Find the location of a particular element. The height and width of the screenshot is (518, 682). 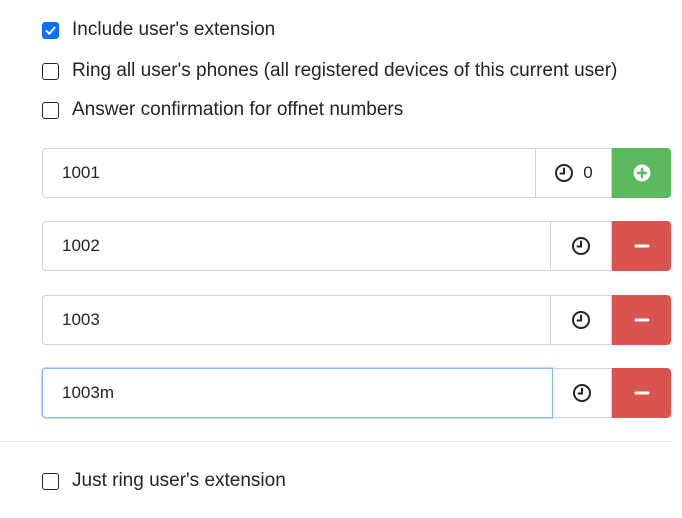

add-number-button is located at coordinates (641, 173).